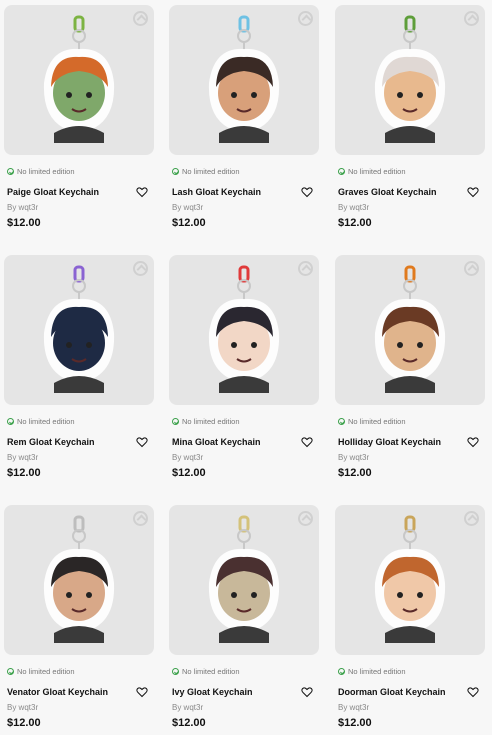 The width and height of the screenshot is (492, 735). What do you see at coordinates (387, 192) in the screenshot?
I see `product-name: Graves Gloat Keychain` at bounding box center [387, 192].